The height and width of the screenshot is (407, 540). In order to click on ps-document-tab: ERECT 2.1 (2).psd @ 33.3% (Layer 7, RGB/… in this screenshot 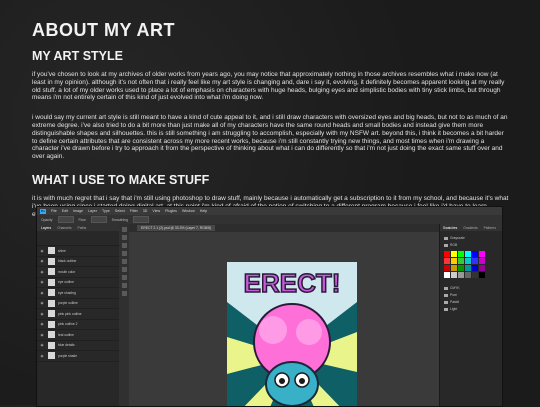, I will do `click(284, 228)`.